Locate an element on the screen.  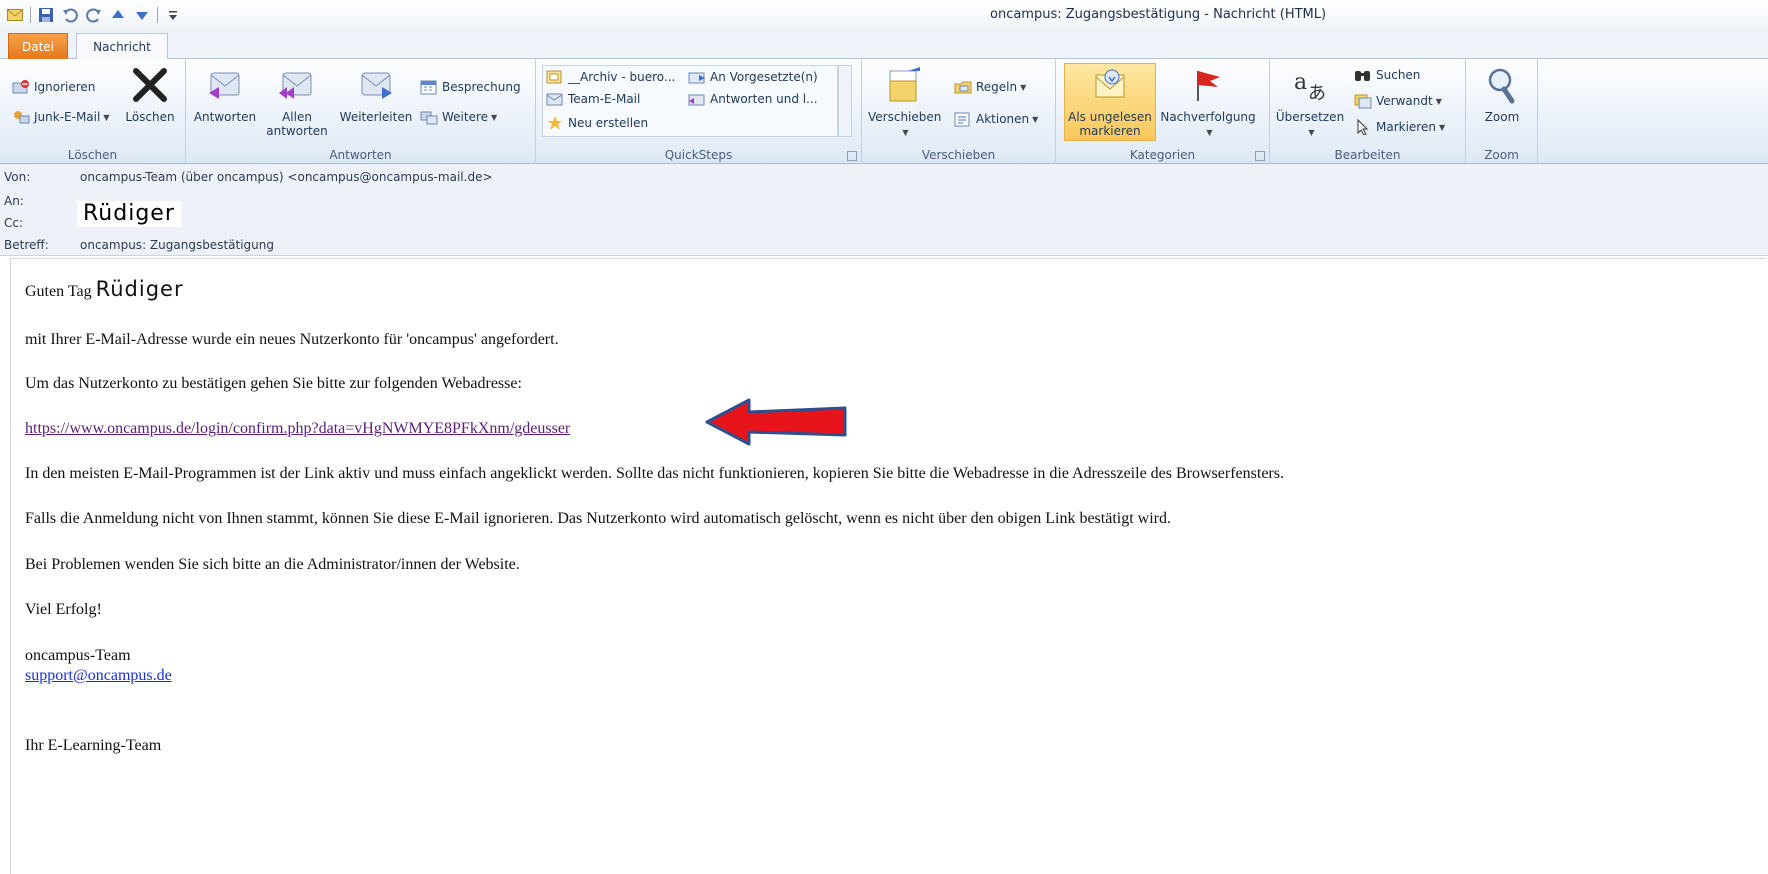
translate-button: aあ Übersetzen ▼ is located at coordinates (1310, 102).